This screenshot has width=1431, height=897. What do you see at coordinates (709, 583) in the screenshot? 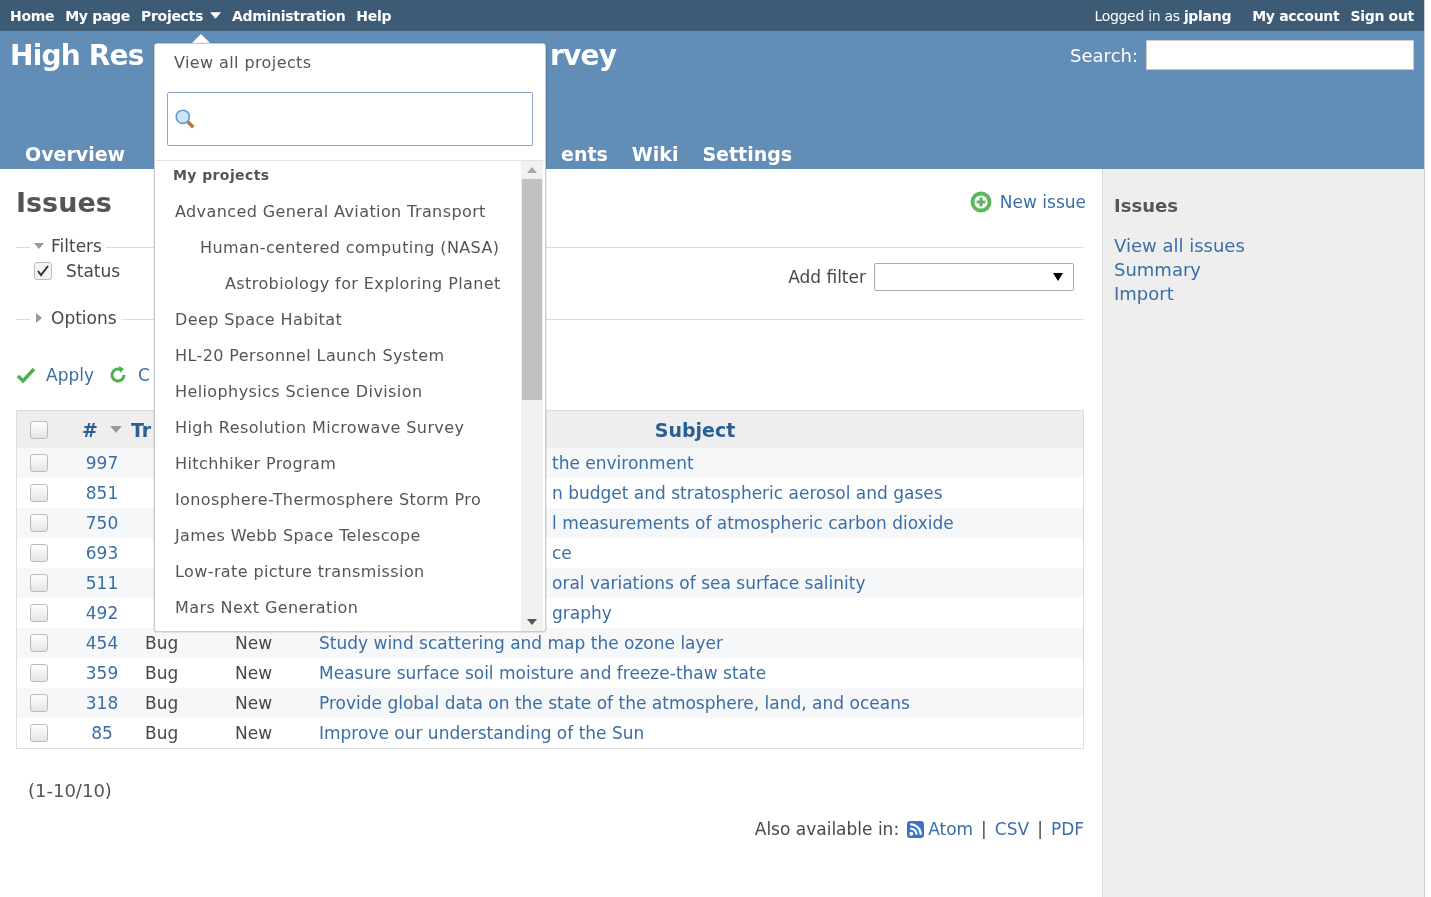
I see `issue-subject-link: oral variations of sea surface salinity` at bounding box center [709, 583].